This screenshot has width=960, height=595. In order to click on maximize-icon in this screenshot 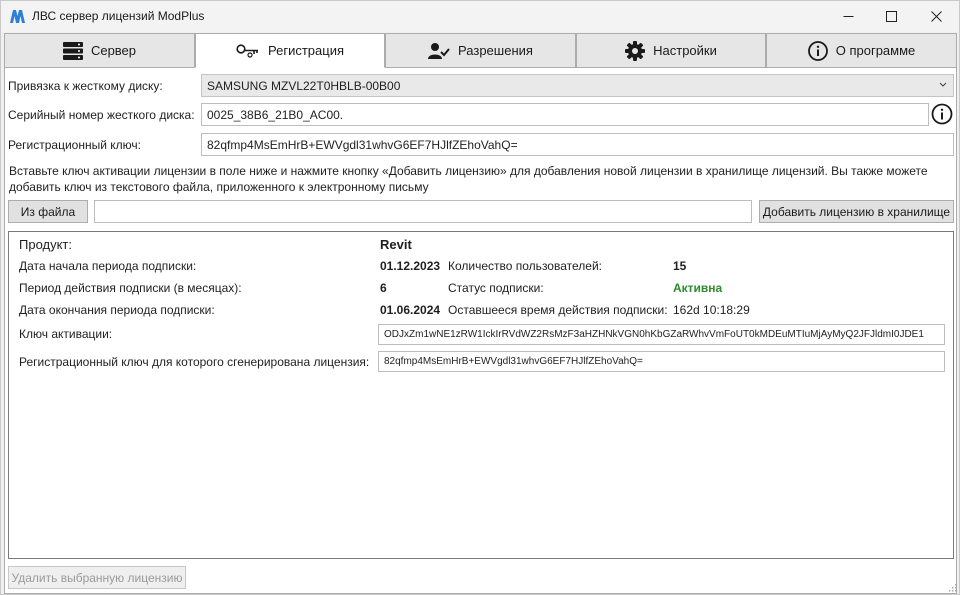, I will do `click(891, 16)`.